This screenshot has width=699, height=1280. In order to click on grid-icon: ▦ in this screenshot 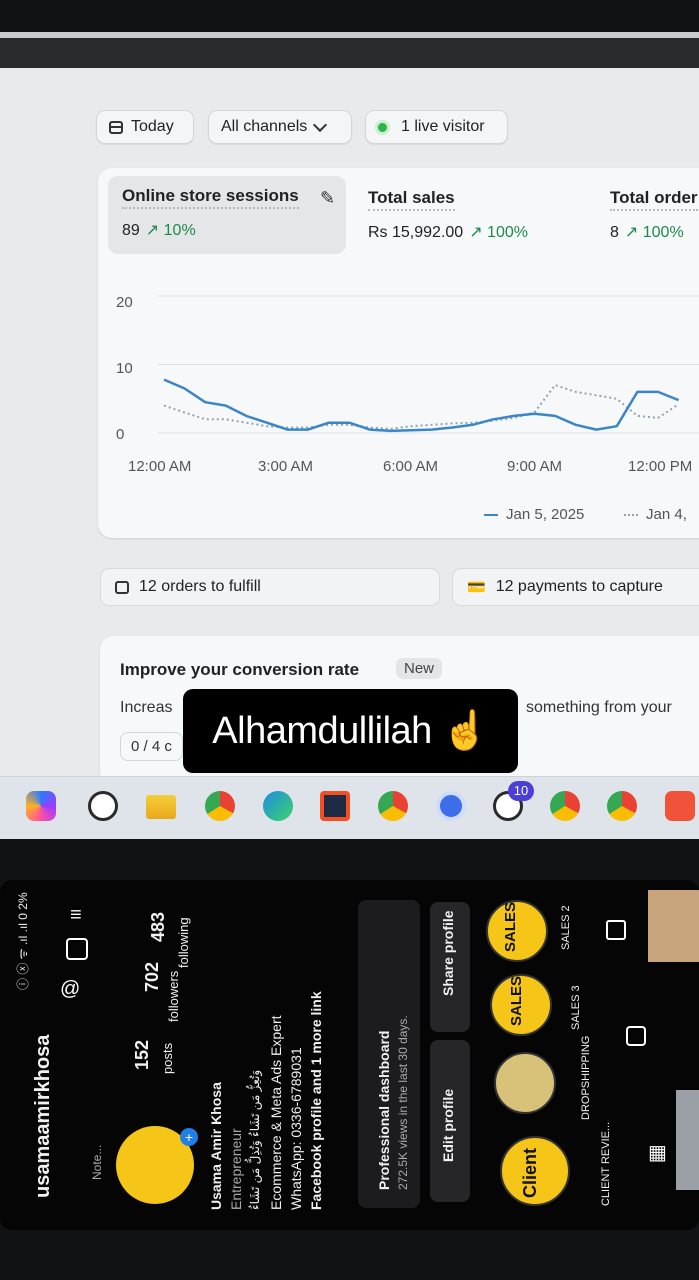, I will do `click(657, 1152)`.